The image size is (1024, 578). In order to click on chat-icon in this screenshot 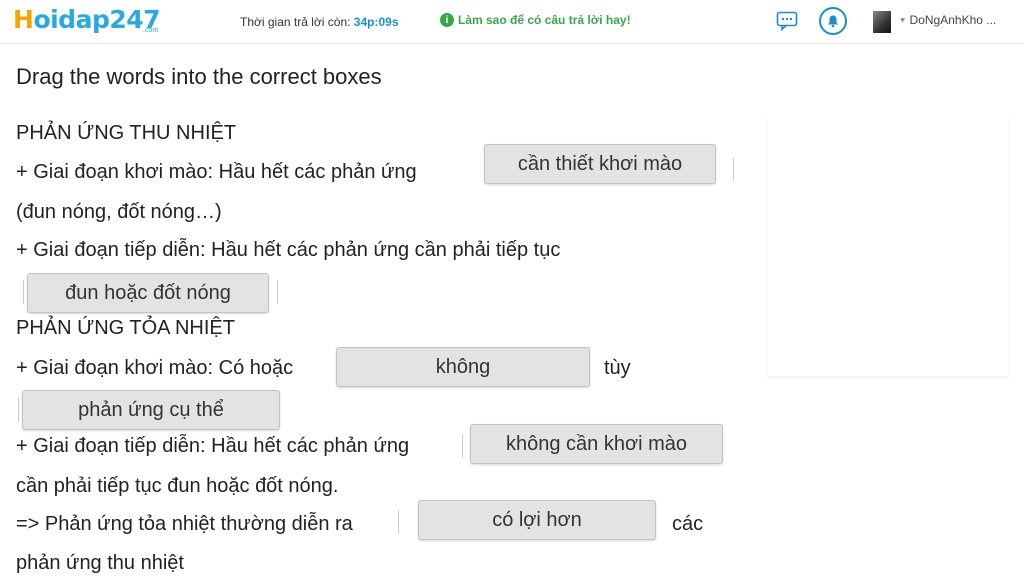, I will do `click(787, 21)`.